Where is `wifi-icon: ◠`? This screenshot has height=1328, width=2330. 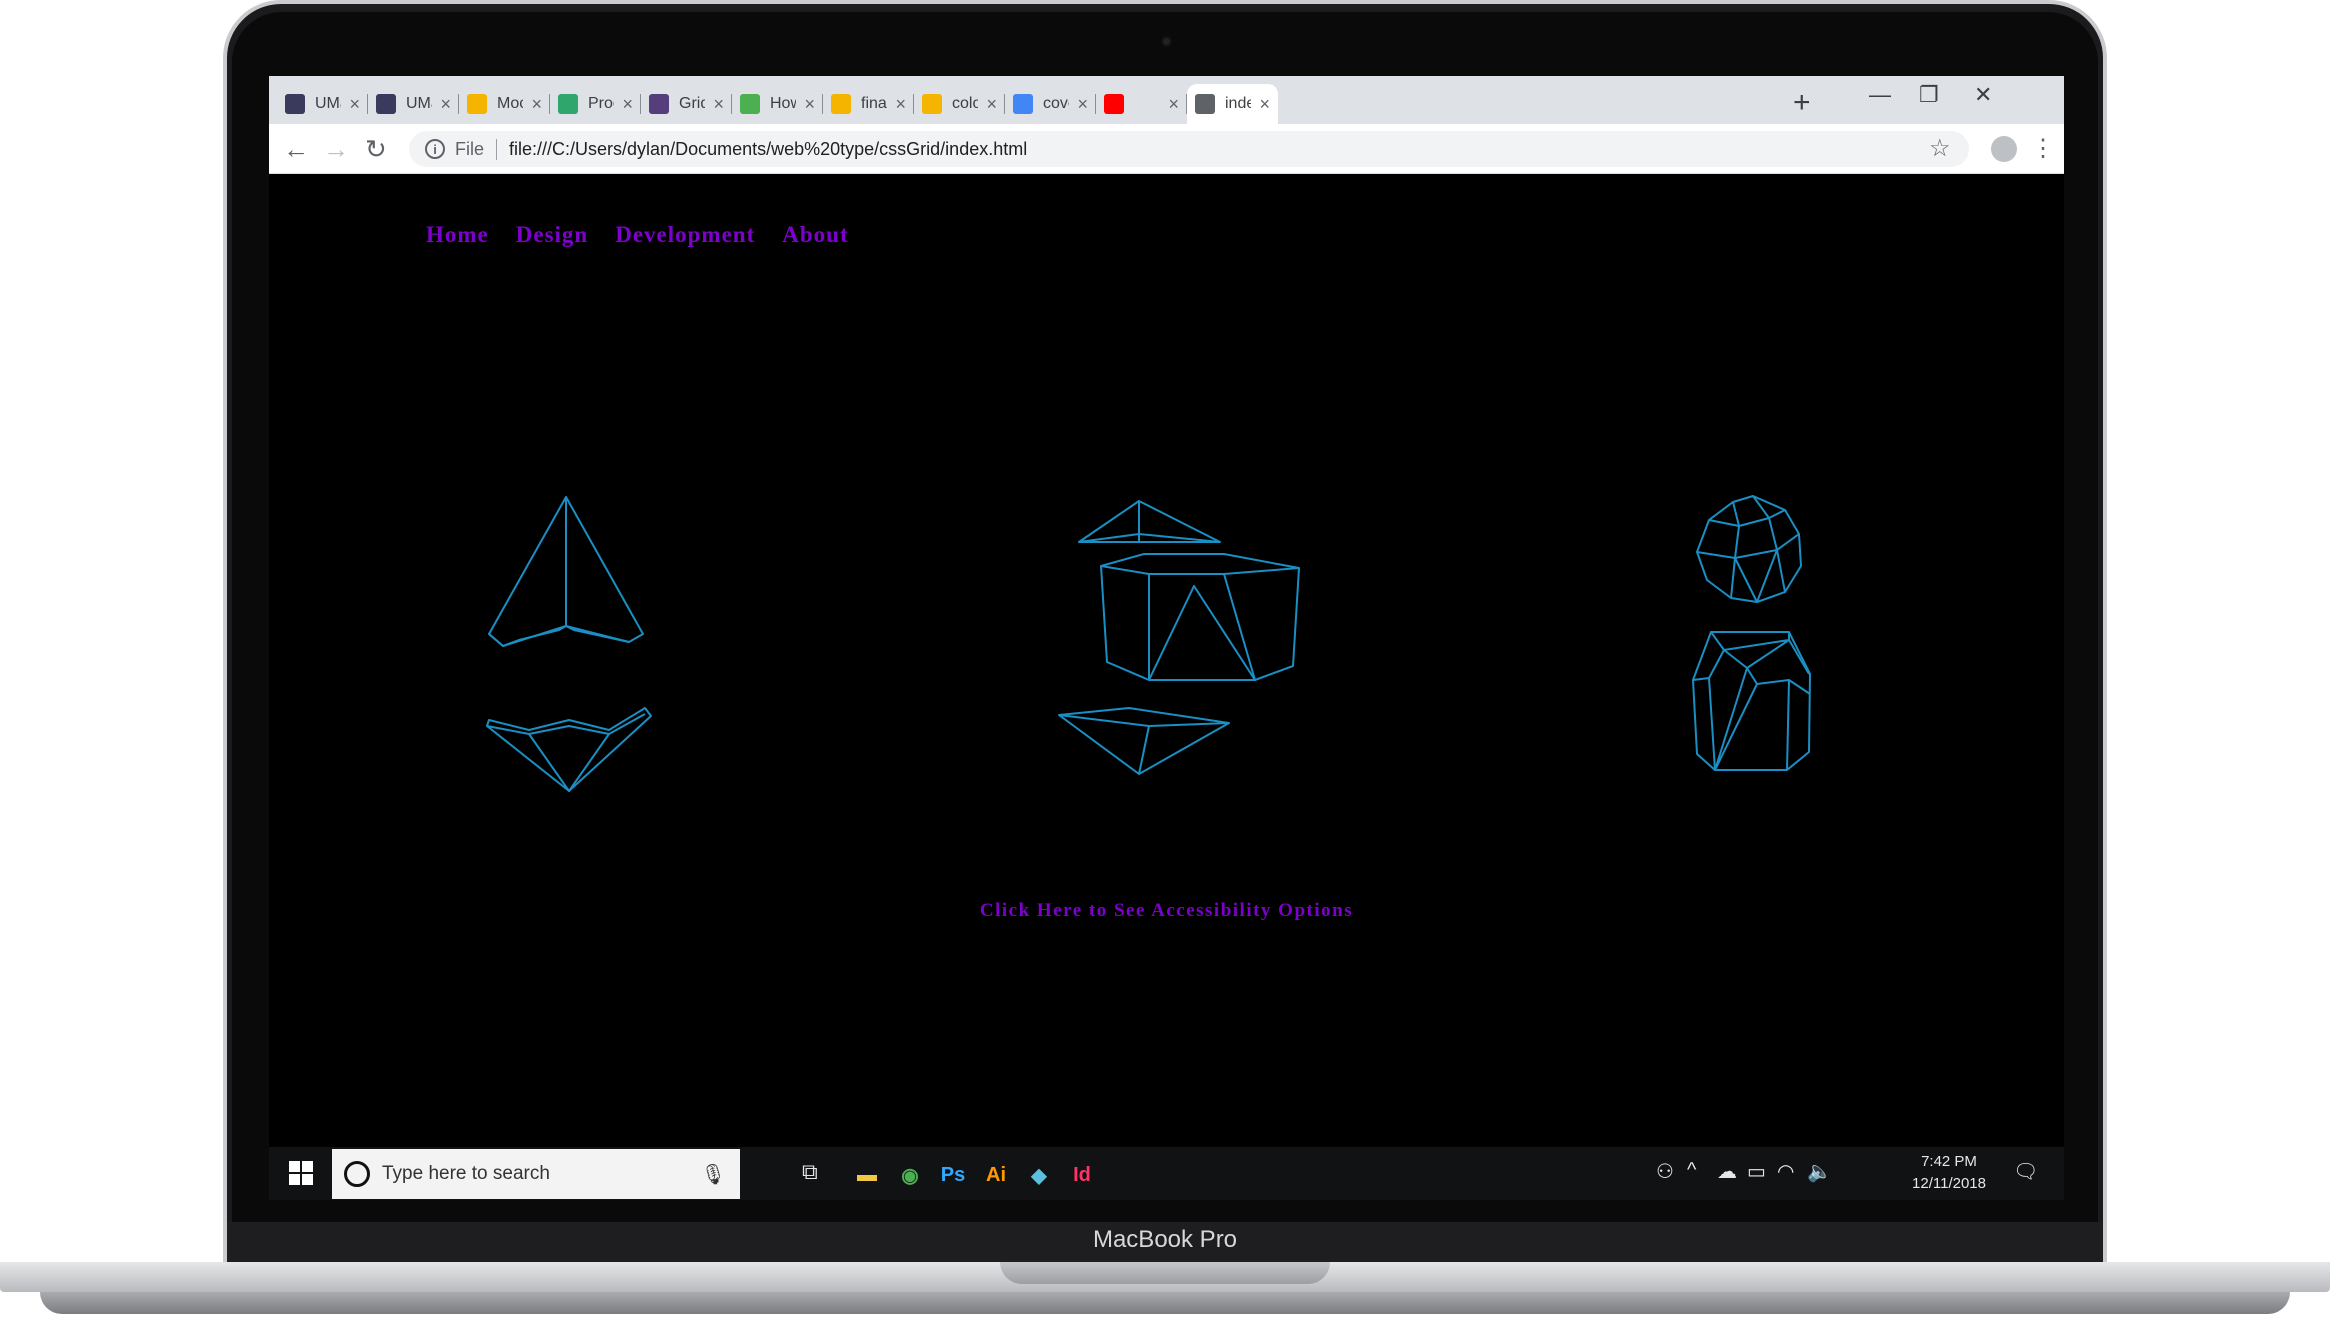
wifi-icon: ◠ is located at coordinates (1785, 1171).